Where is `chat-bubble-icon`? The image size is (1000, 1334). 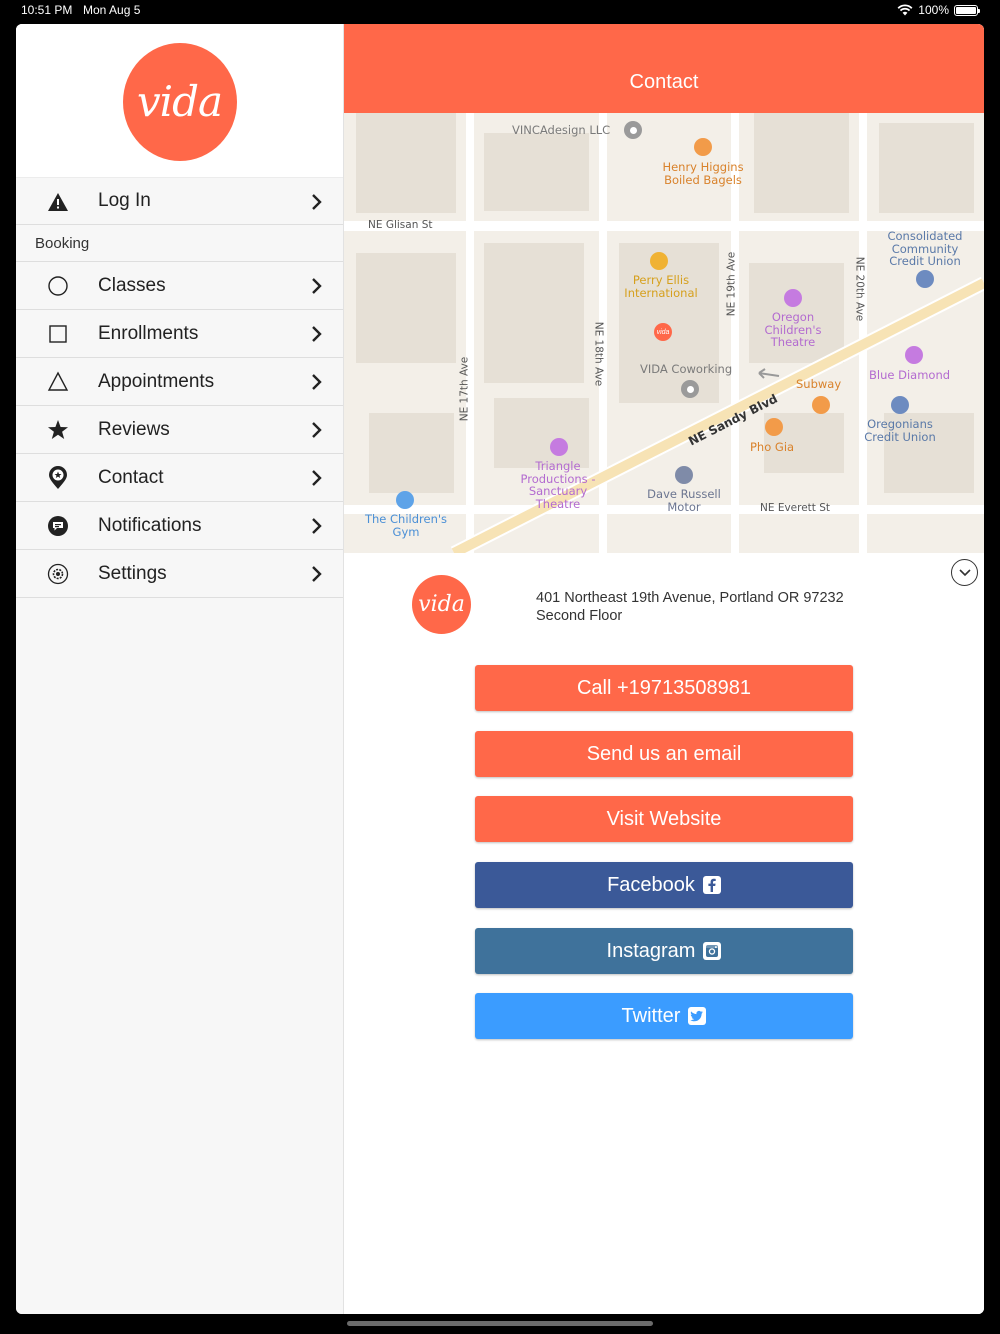
chat-bubble-icon is located at coordinates (58, 526).